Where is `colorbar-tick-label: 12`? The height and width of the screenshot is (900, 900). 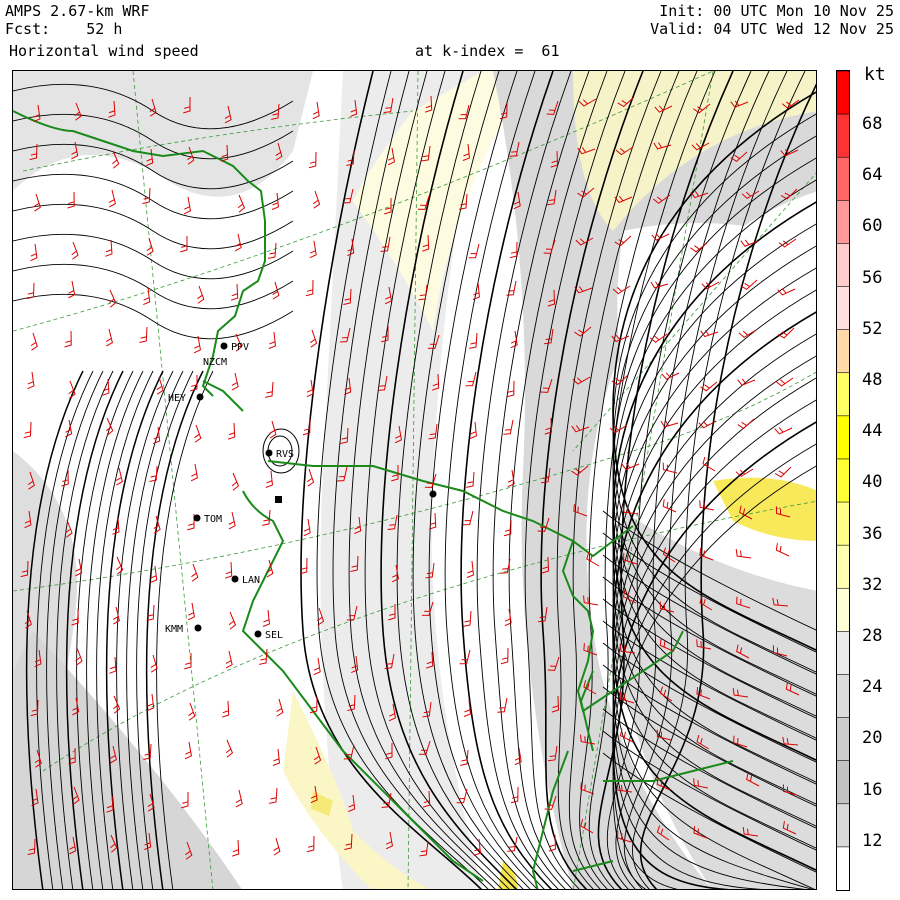
colorbar-tick-label: 12 is located at coordinates (872, 840).